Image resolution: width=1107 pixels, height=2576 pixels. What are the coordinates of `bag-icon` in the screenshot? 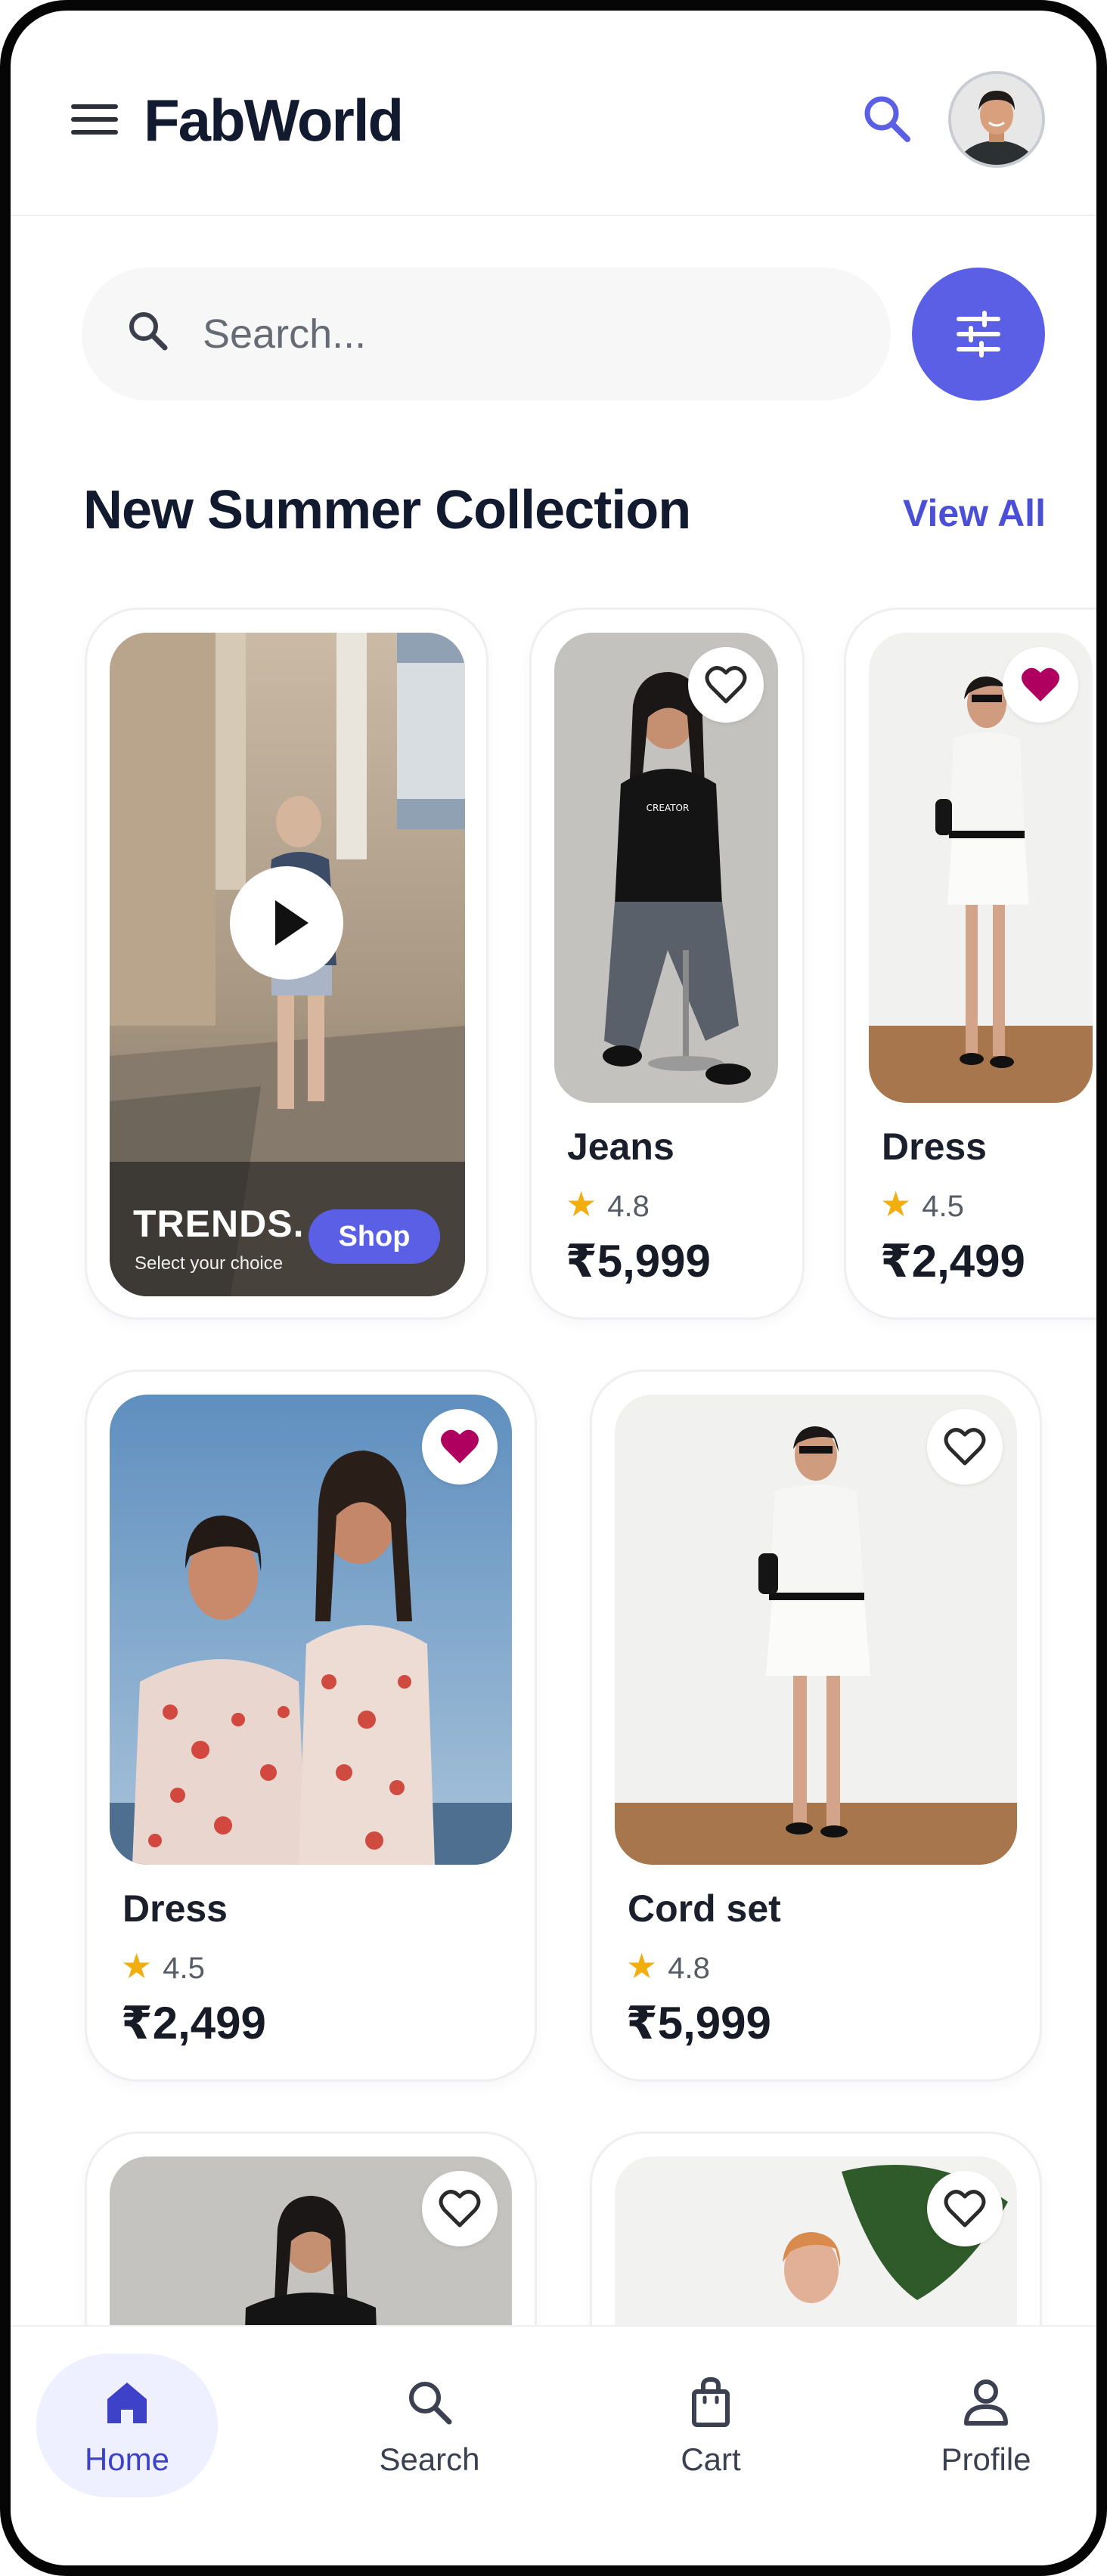 It's located at (711, 2401).